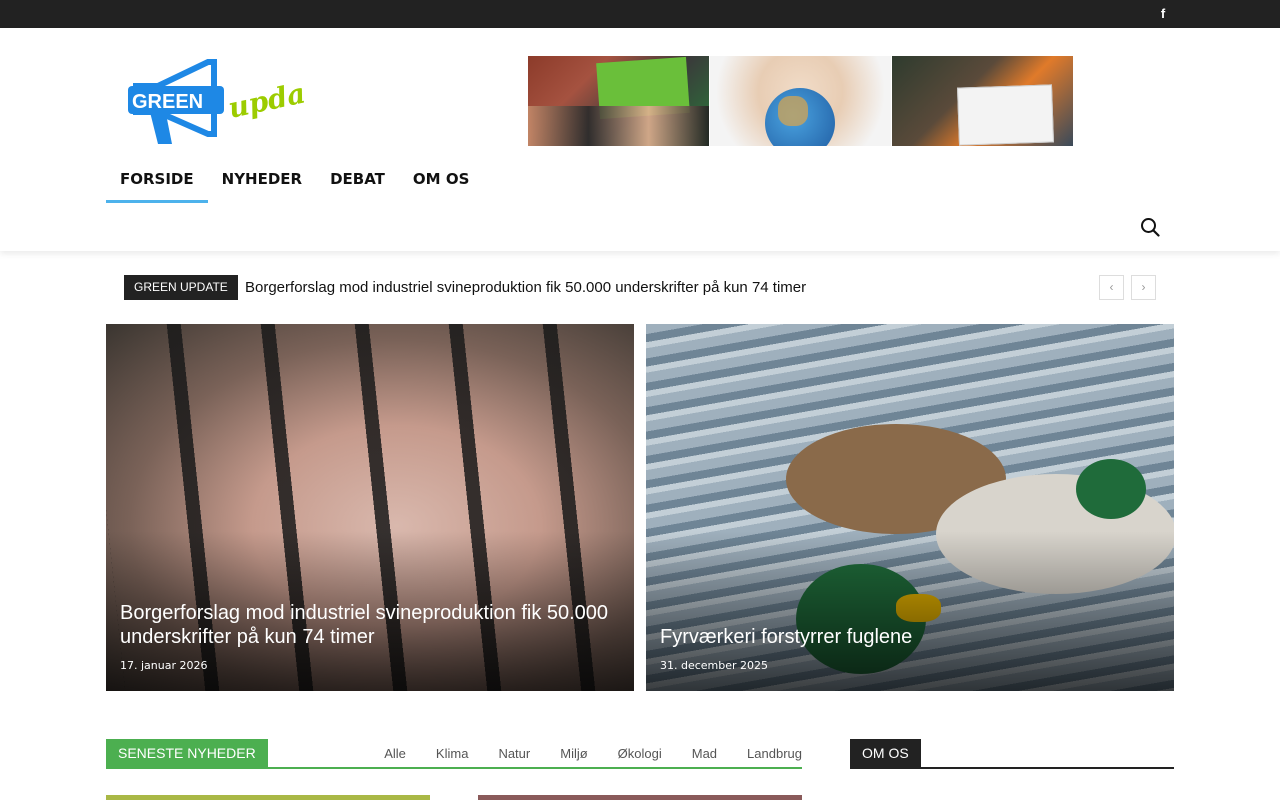 This screenshot has height=800, width=1280. What do you see at coordinates (625, 754) in the screenshot?
I see `filter-okologi: Økologi` at bounding box center [625, 754].